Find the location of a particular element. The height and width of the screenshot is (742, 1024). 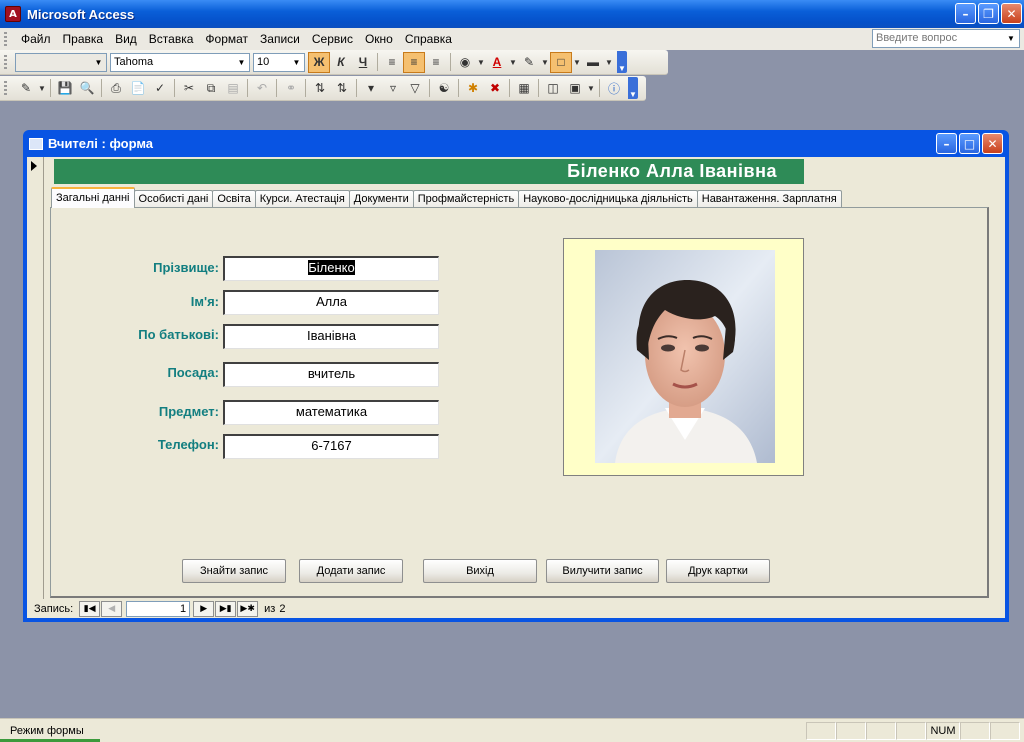

record-selector is located at coordinates (35, 378).